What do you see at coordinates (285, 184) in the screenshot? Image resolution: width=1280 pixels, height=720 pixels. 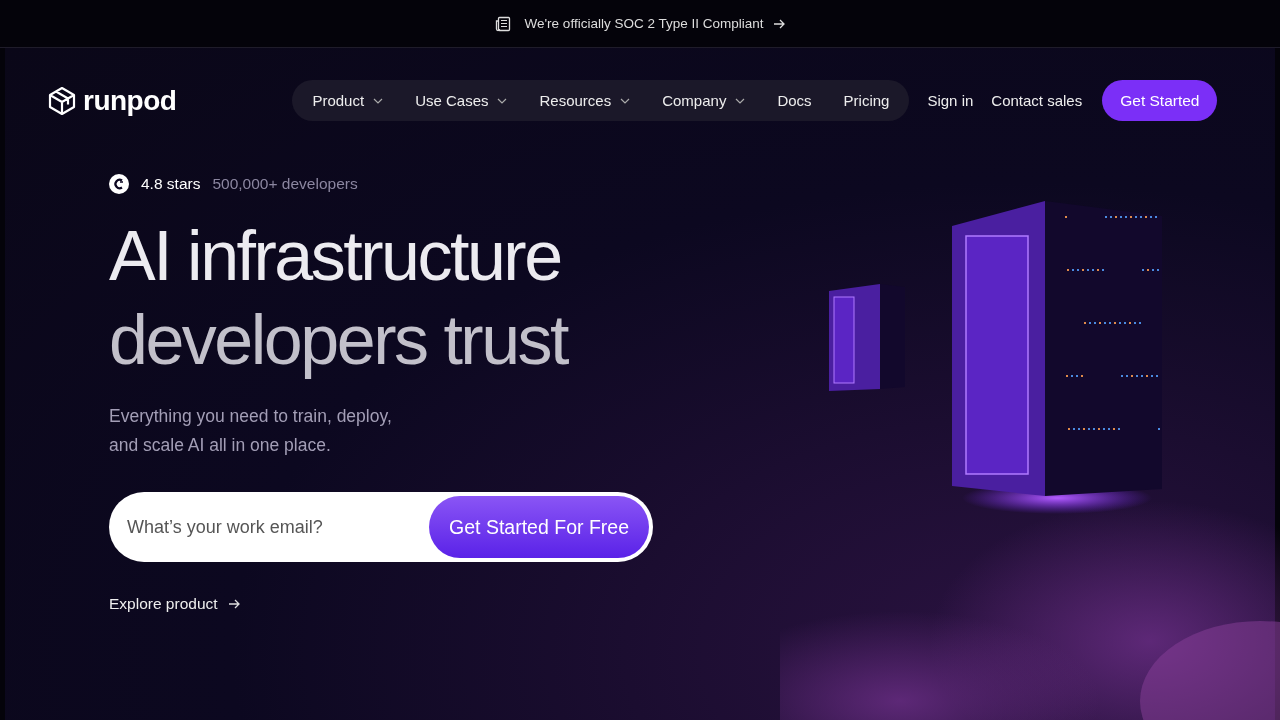 I see `developer-count: 500,000+ developers` at bounding box center [285, 184].